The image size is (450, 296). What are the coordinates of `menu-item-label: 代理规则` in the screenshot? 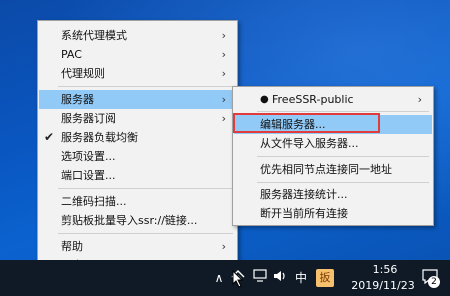 It's located at (83, 73).